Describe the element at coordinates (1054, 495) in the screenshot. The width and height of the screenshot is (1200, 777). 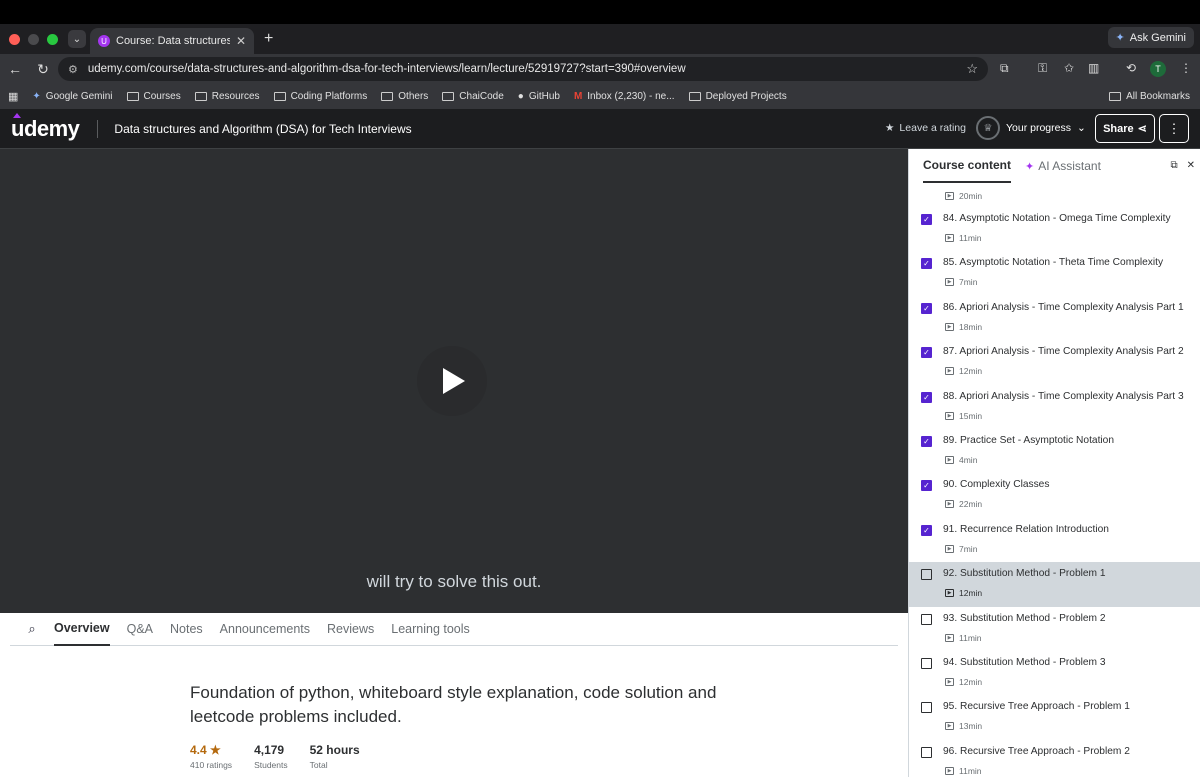
I see `list-item: ✓ 90. Complexity Classes ▶ 22min` at that location.